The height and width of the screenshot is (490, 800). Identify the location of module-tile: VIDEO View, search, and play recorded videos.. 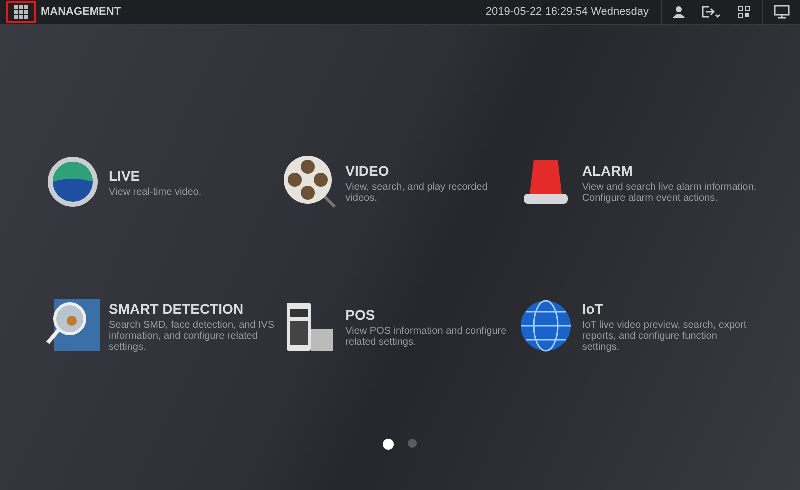
(400, 182).